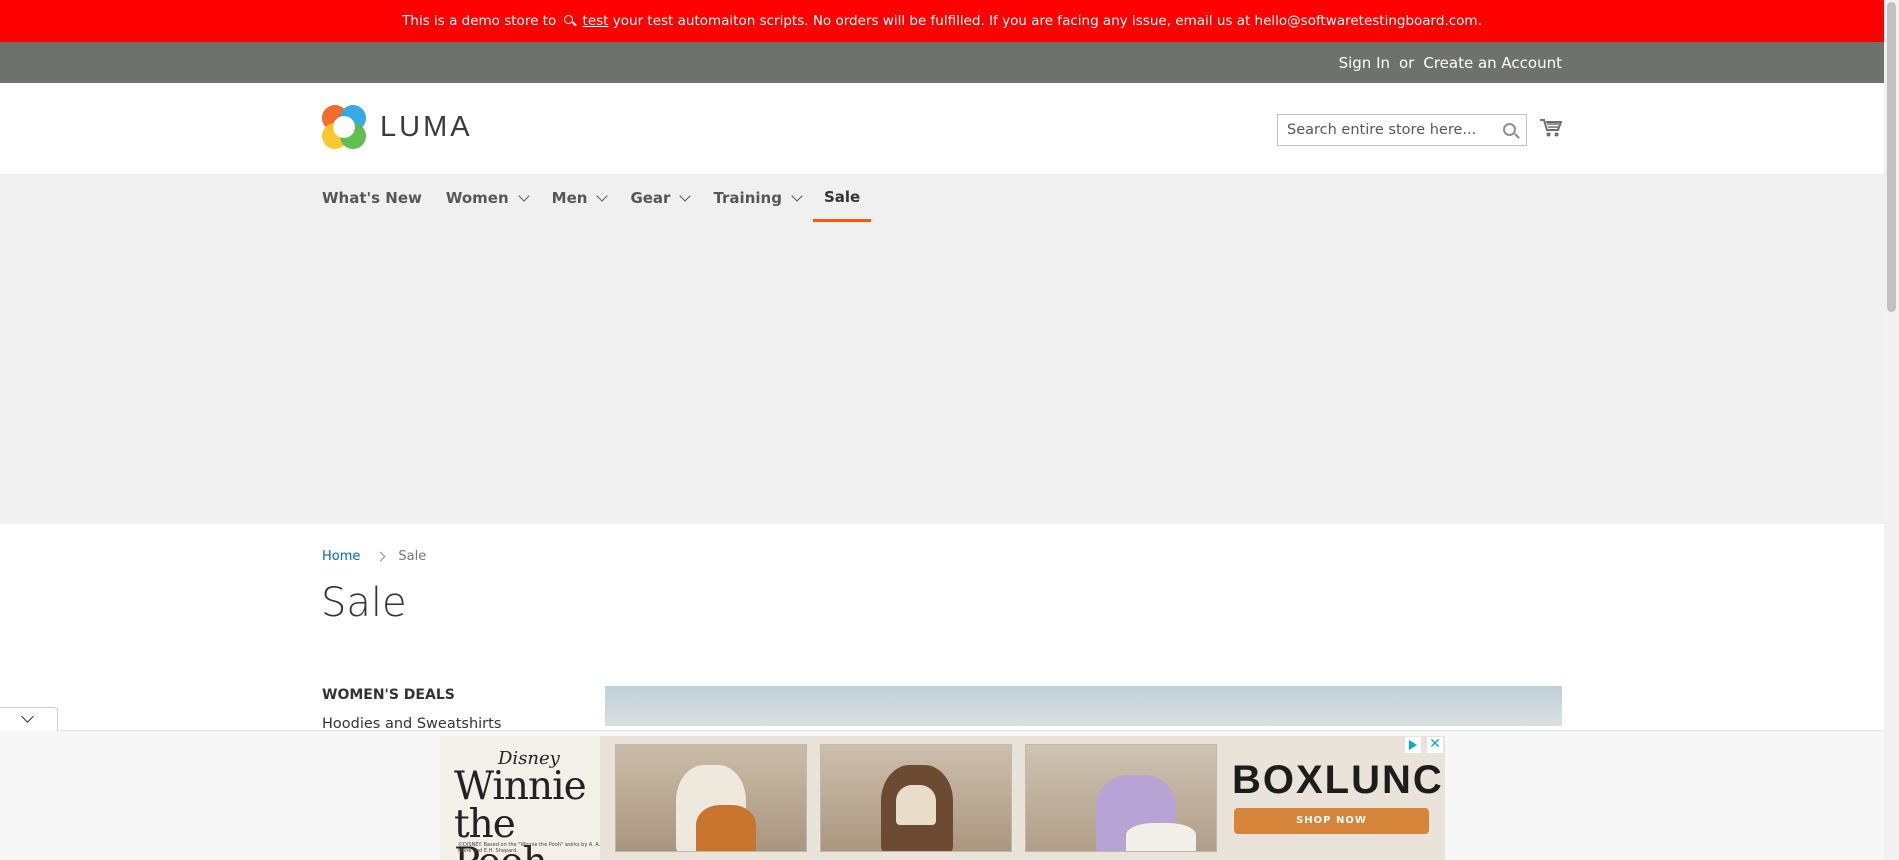 The image size is (1899, 860). What do you see at coordinates (1083, 706) in the screenshot?
I see `hero-banner-image` at bounding box center [1083, 706].